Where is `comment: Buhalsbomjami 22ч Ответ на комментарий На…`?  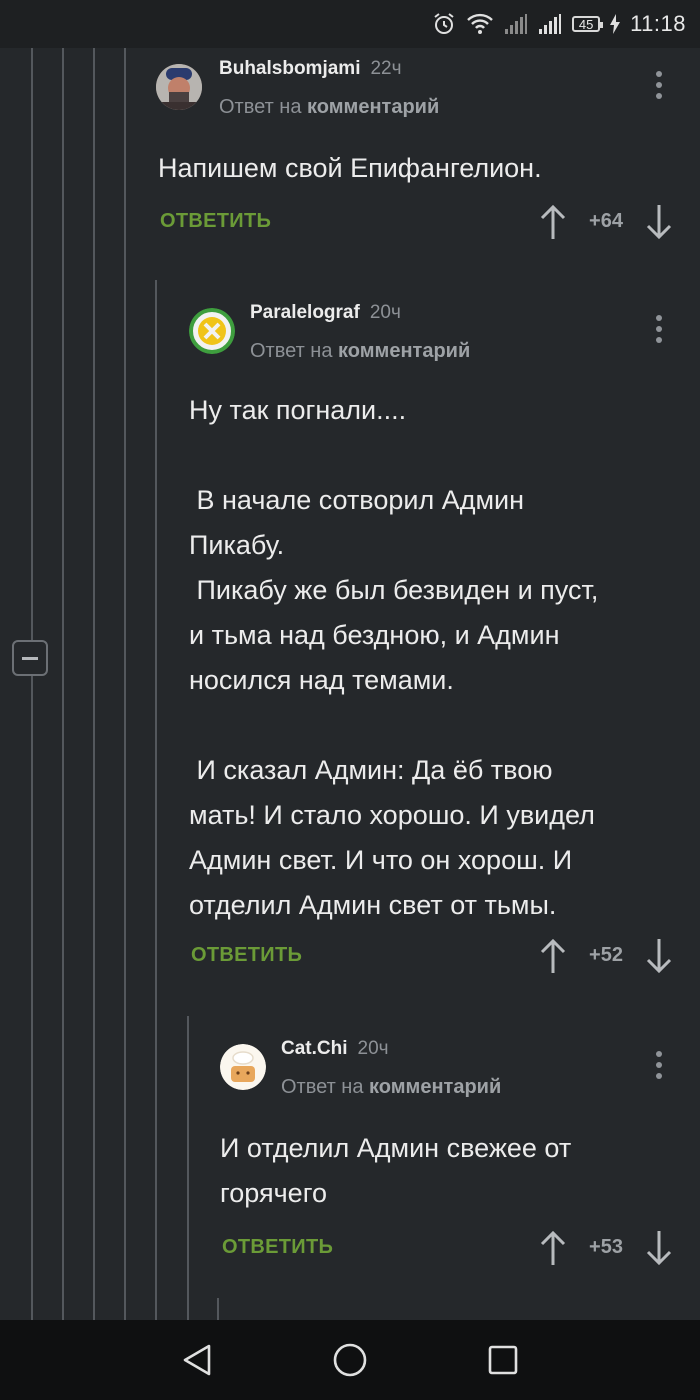 comment: Buhalsbomjami 22ч Ответ на комментарий На… is located at coordinates (428, 163).